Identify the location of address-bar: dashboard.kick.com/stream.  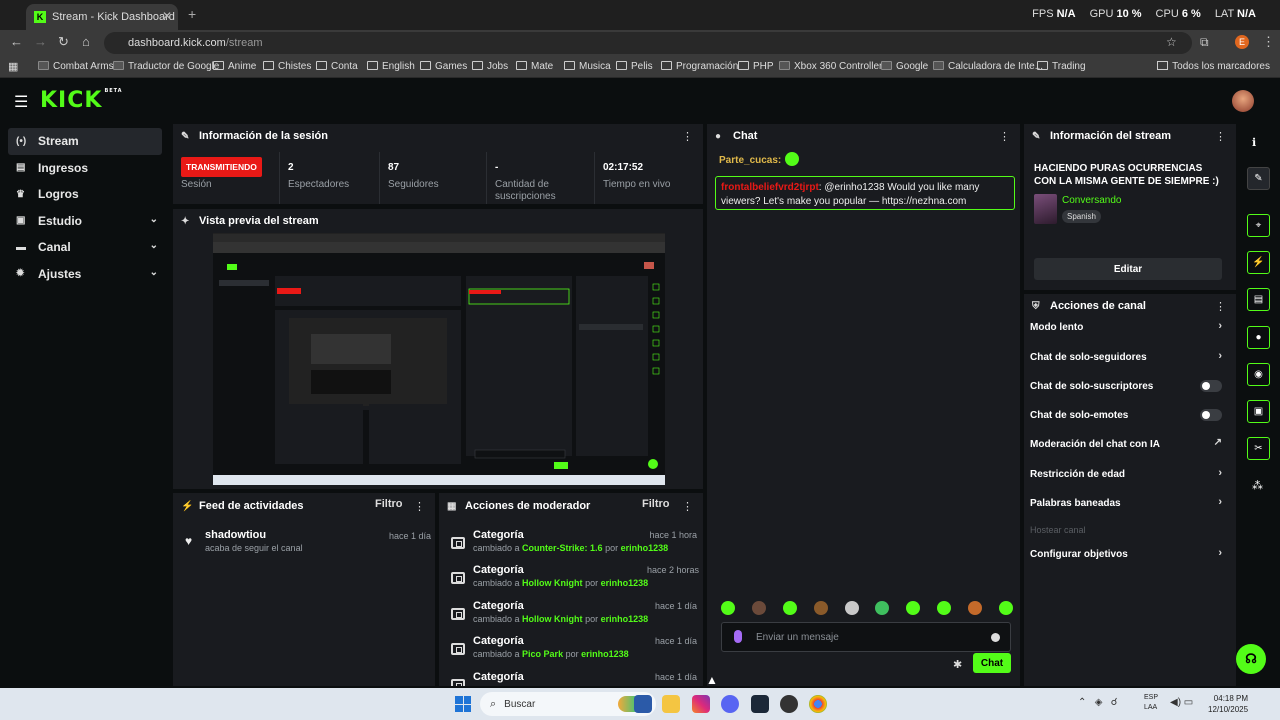
(648, 43).